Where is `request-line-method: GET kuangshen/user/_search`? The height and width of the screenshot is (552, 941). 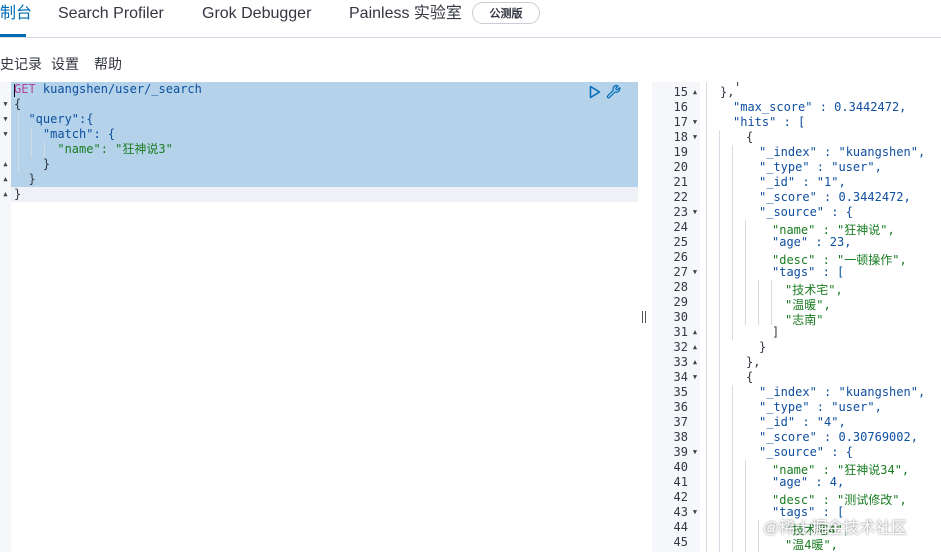 request-line-method: GET kuangshen/user/_search is located at coordinates (108, 89).